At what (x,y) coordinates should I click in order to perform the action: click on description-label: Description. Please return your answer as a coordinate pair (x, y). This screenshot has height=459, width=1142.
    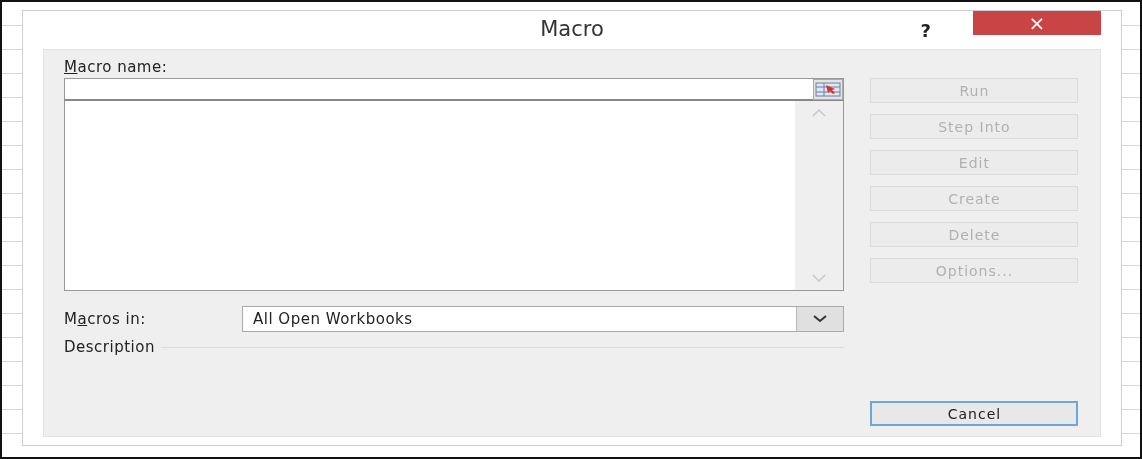
    Looking at the image, I should click on (109, 347).